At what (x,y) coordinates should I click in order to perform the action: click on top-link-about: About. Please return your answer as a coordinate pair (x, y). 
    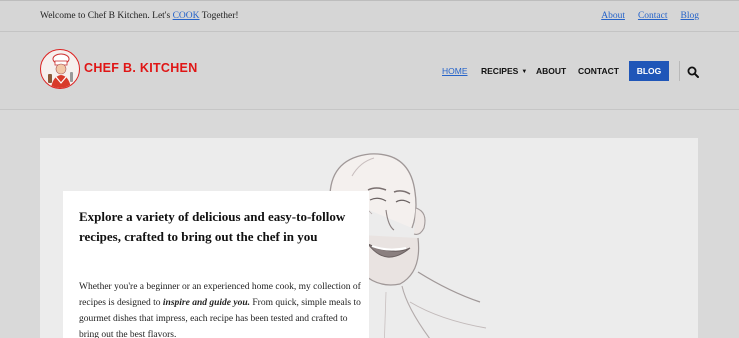
    Looking at the image, I should click on (613, 16).